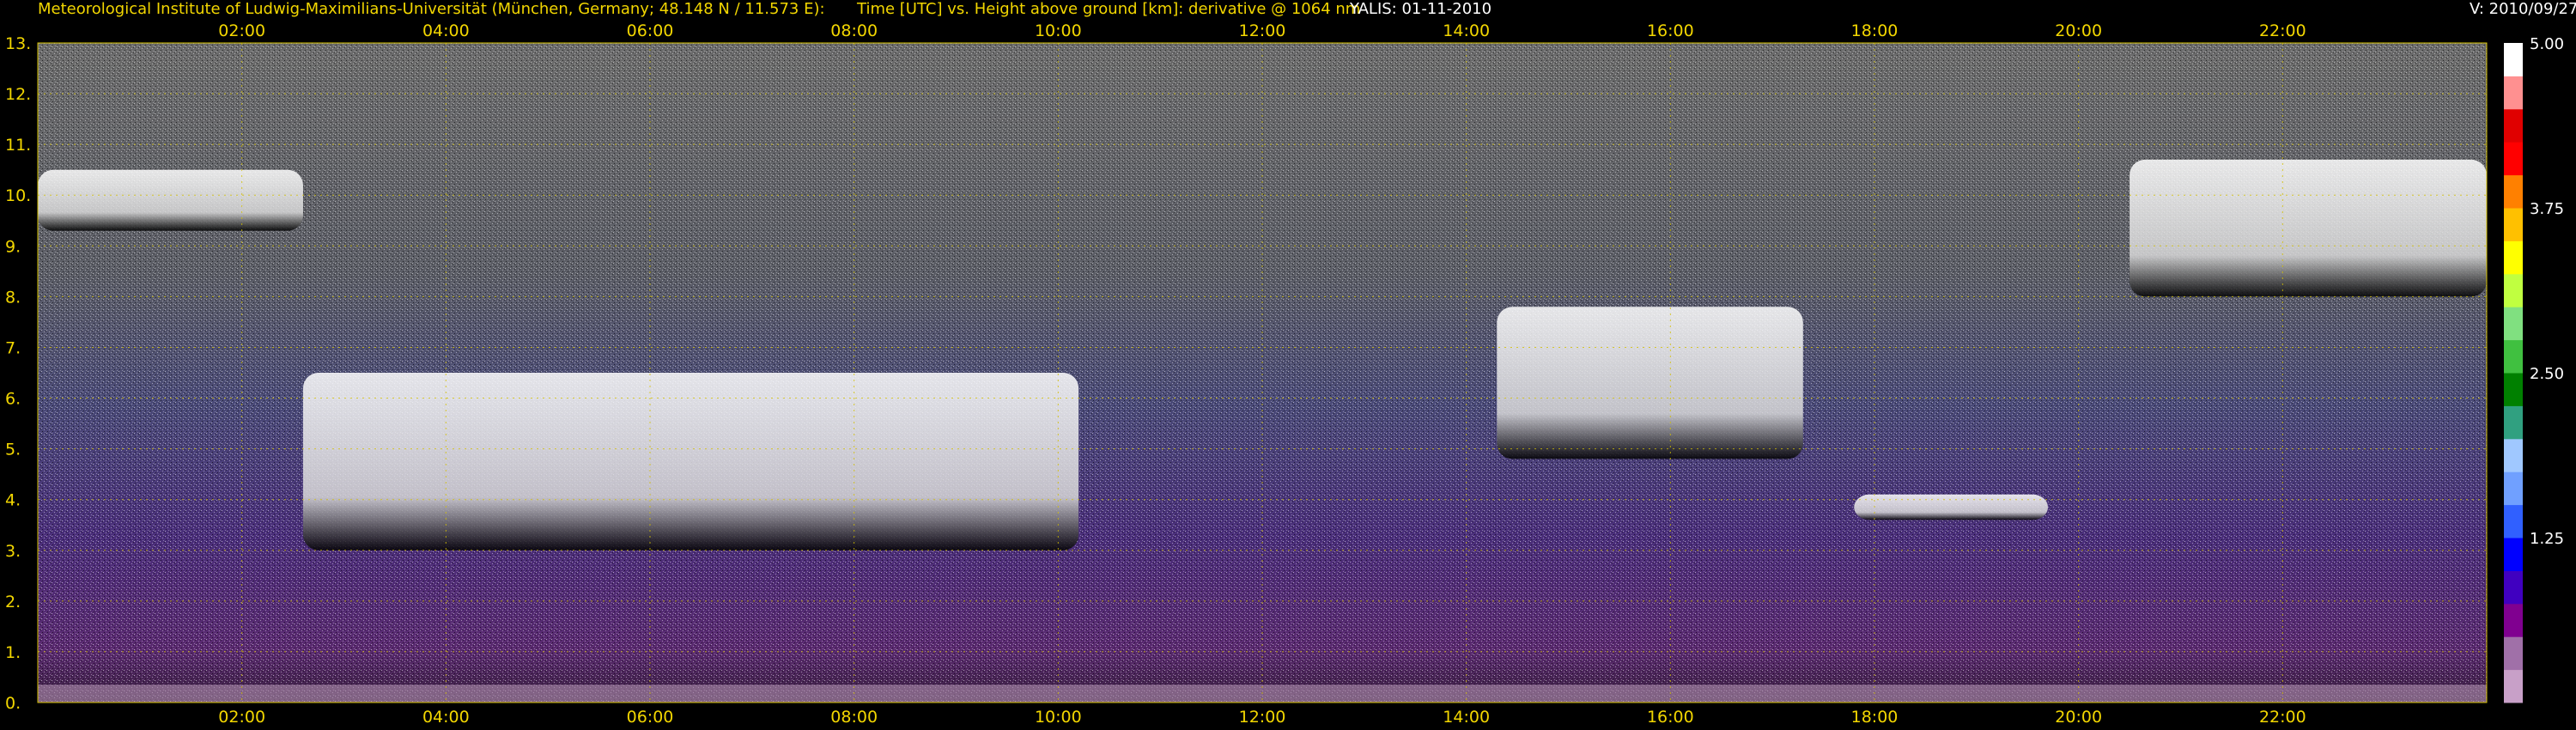 This screenshot has height=730, width=2576. Describe the element at coordinates (13, 551) in the screenshot. I see `y-tick-label: 3.` at that location.